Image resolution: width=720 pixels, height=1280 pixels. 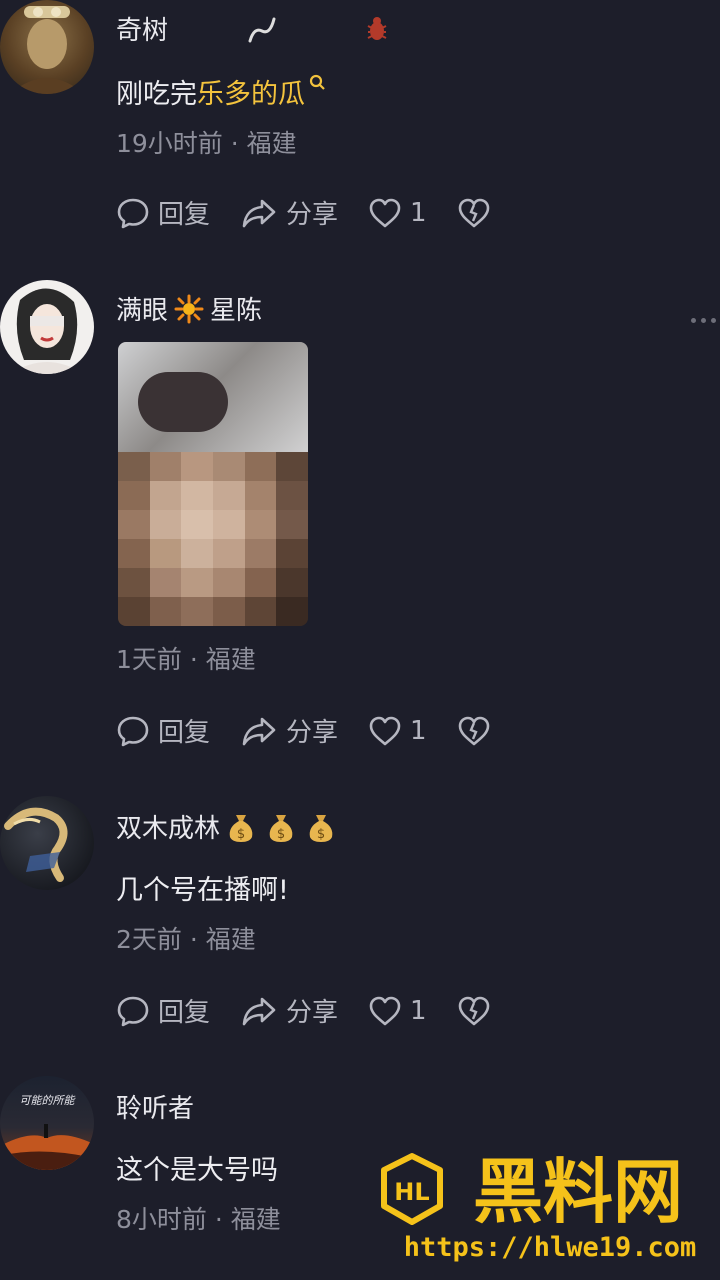 I want to click on comment-text: 刚吃完乐多的瓜, so click(x=222, y=91).